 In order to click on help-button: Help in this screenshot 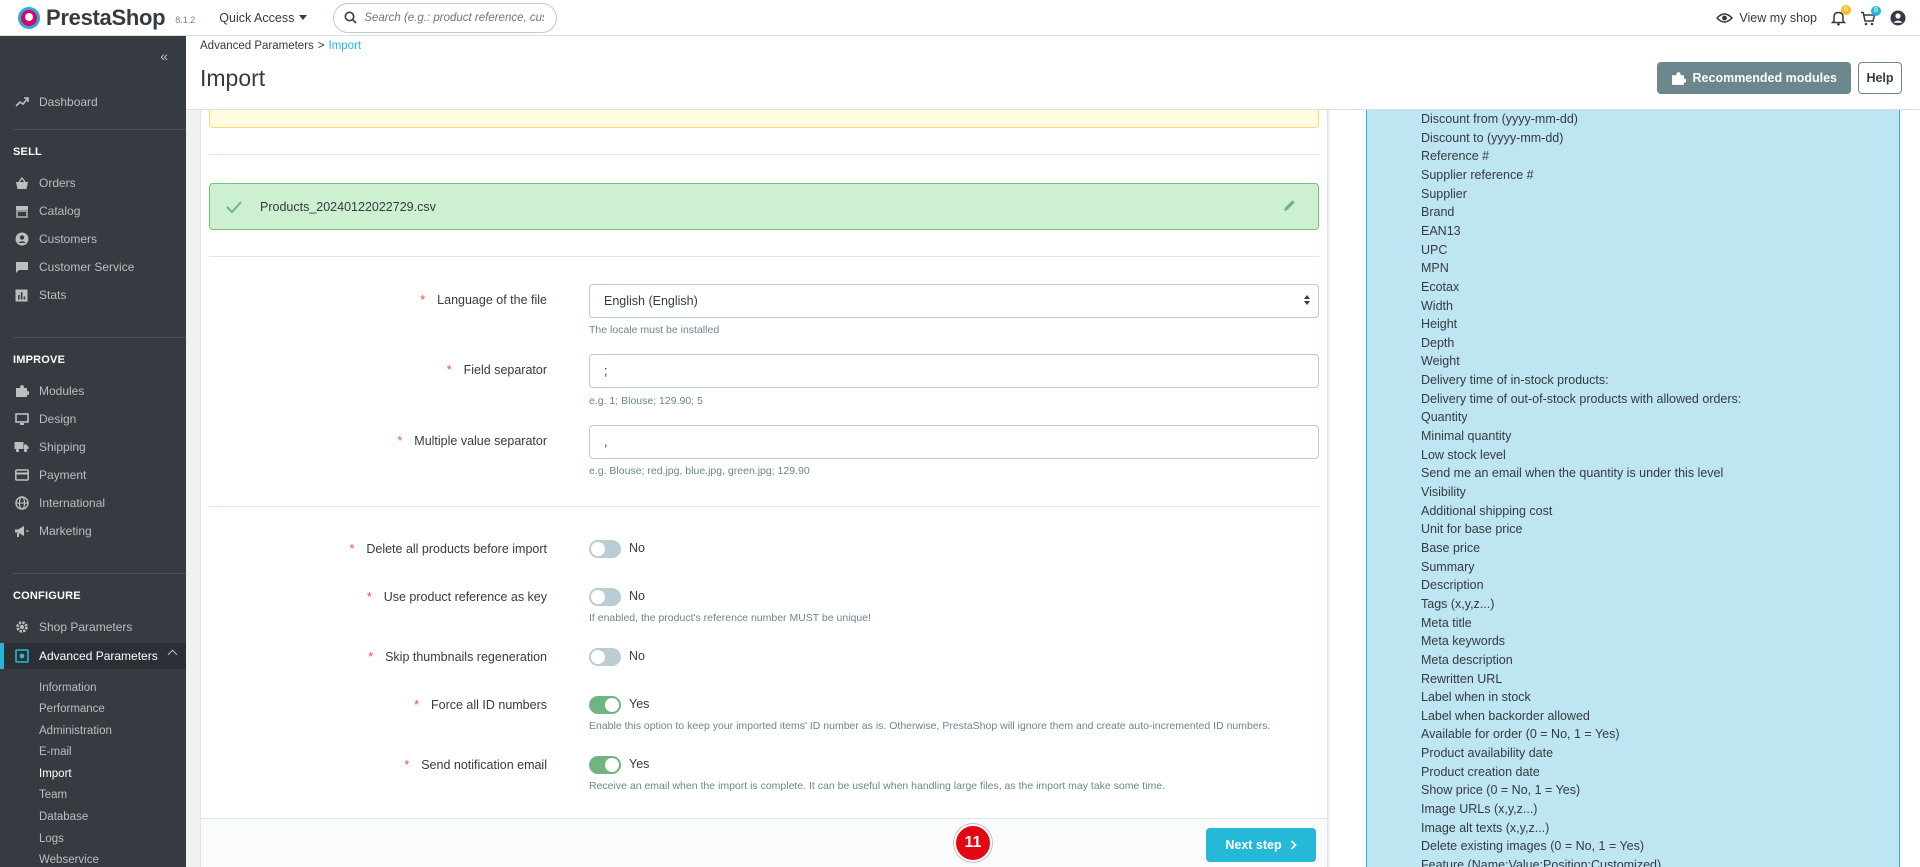, I will do `click(1880, 78)`.